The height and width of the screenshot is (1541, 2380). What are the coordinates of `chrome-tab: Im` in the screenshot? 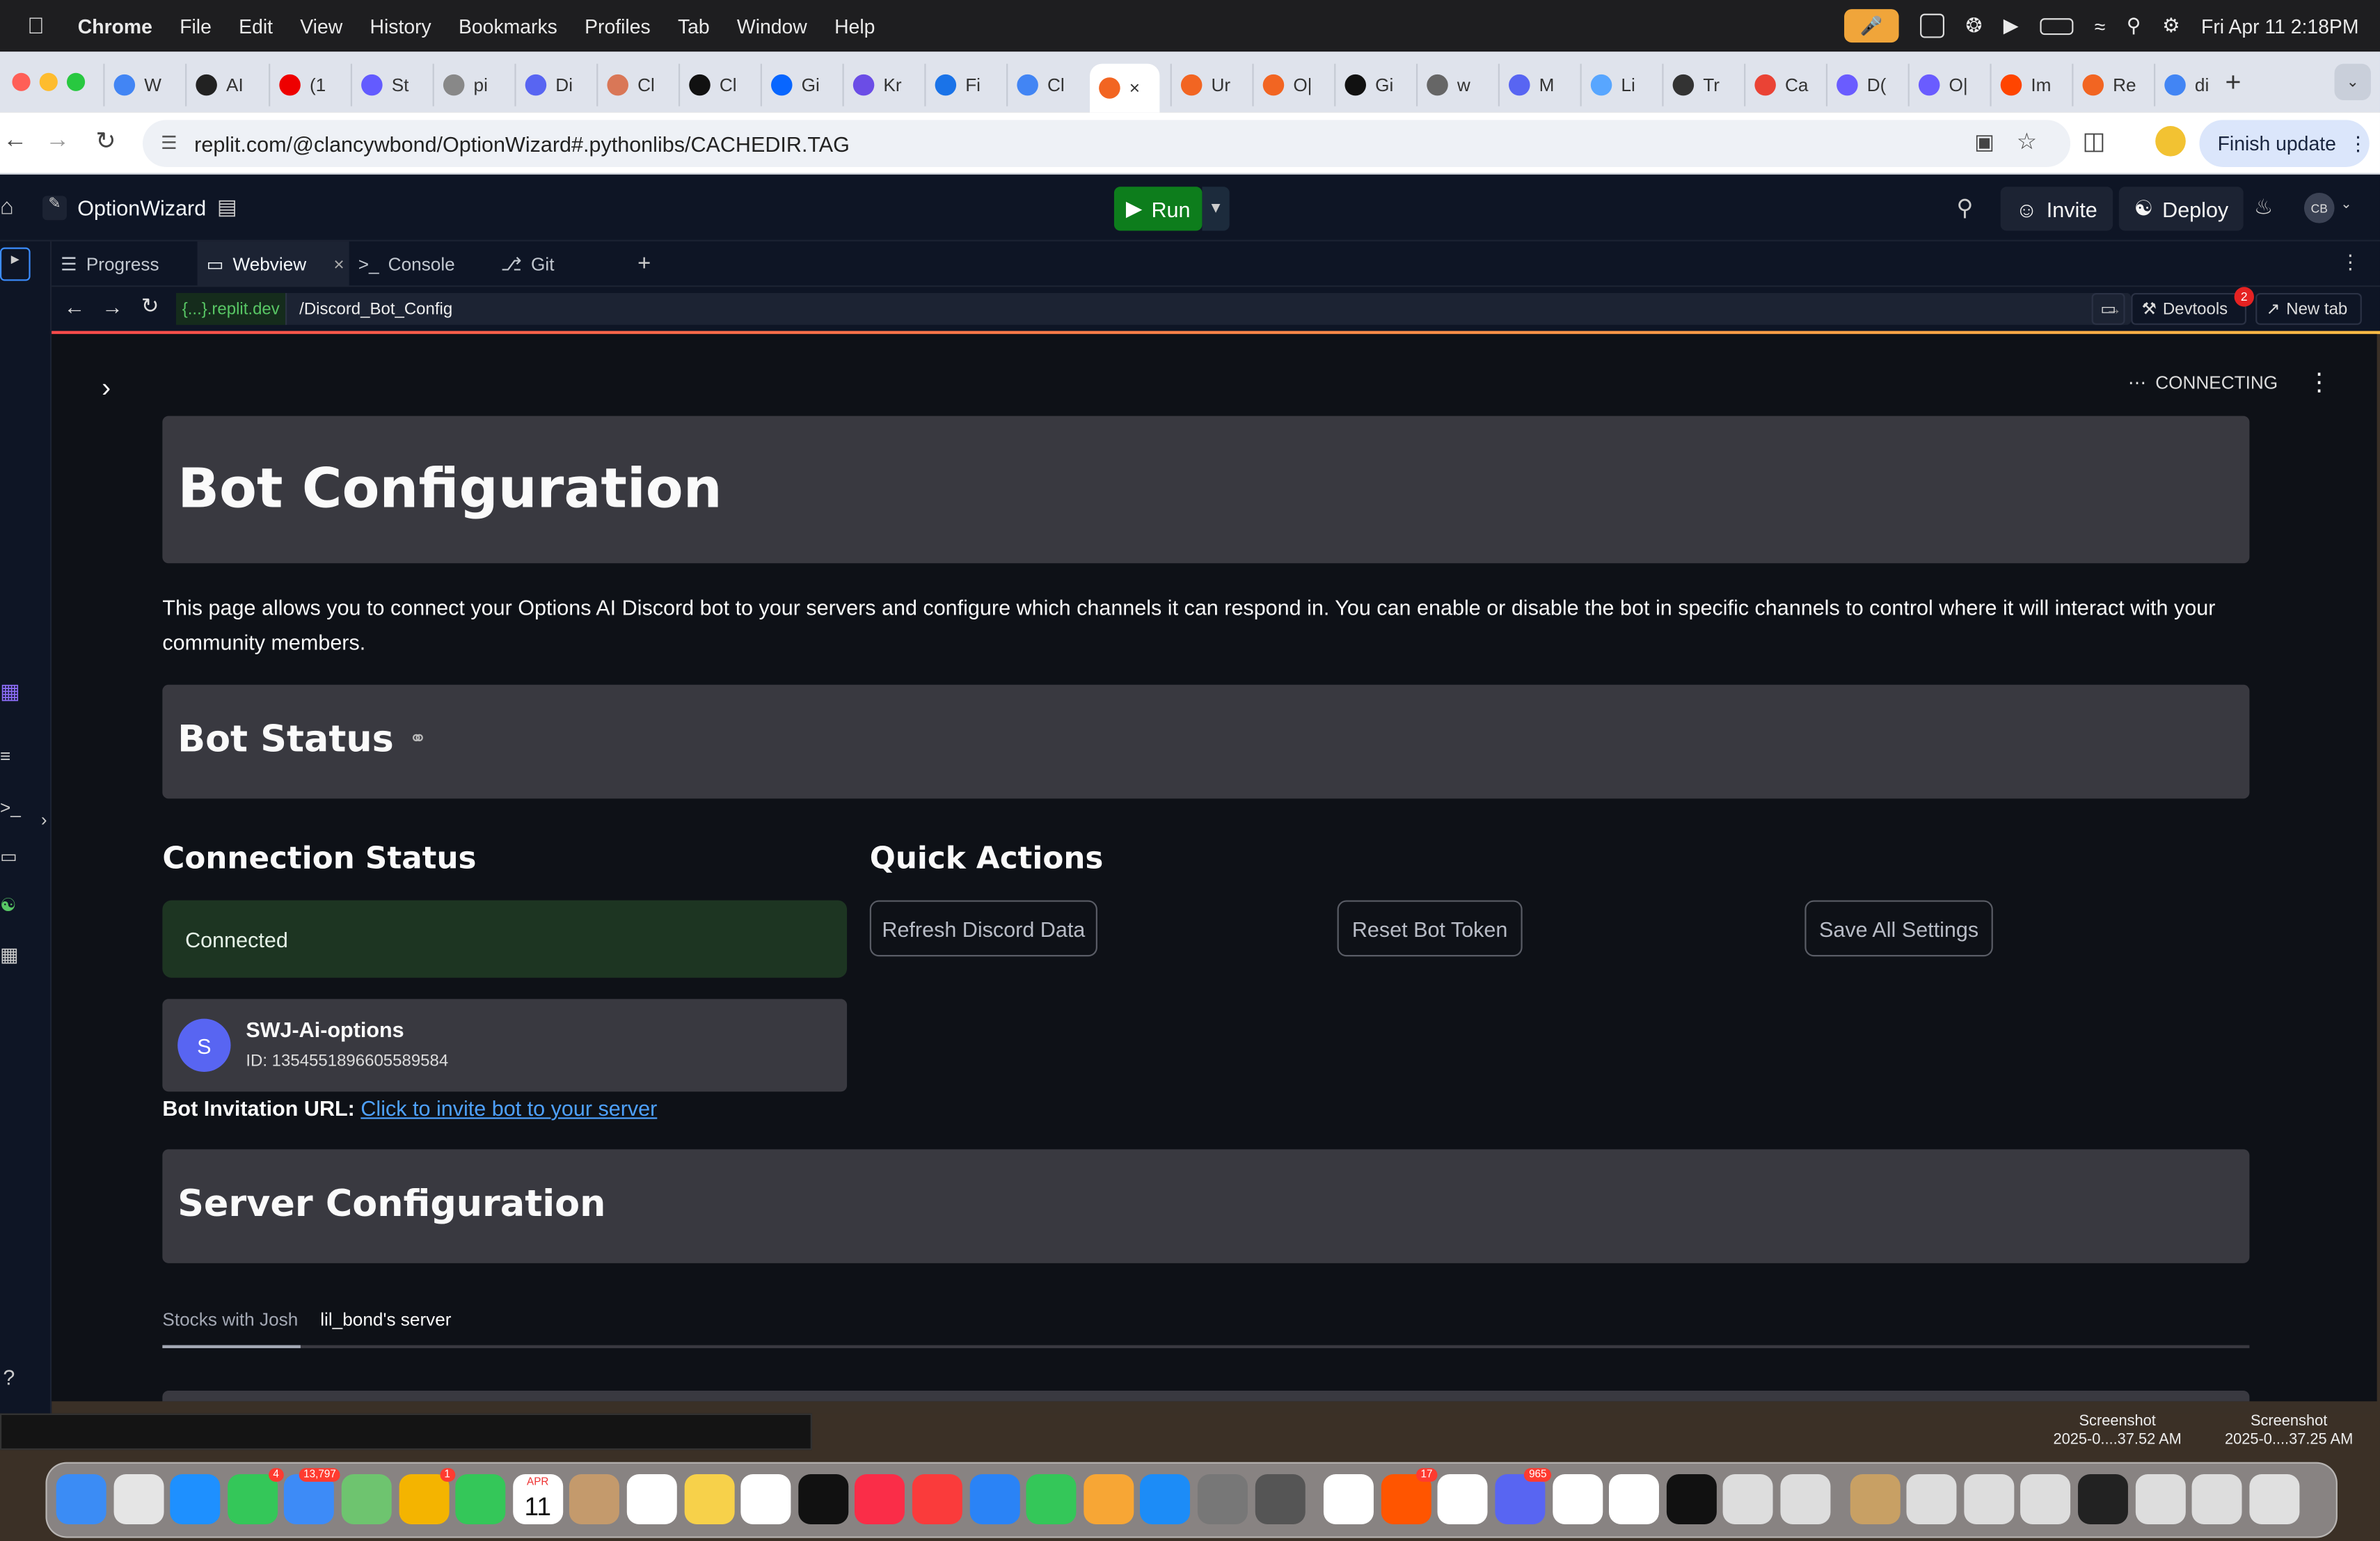 It's located at (2029, 84).